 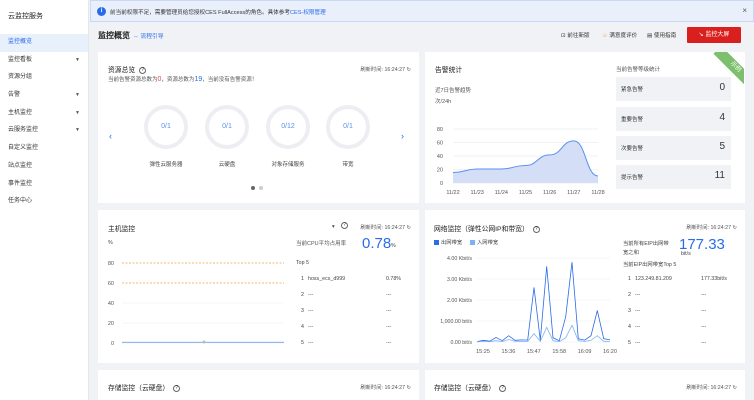 I want to click on alarm-level-value: 5, so click(x=722, y=146).